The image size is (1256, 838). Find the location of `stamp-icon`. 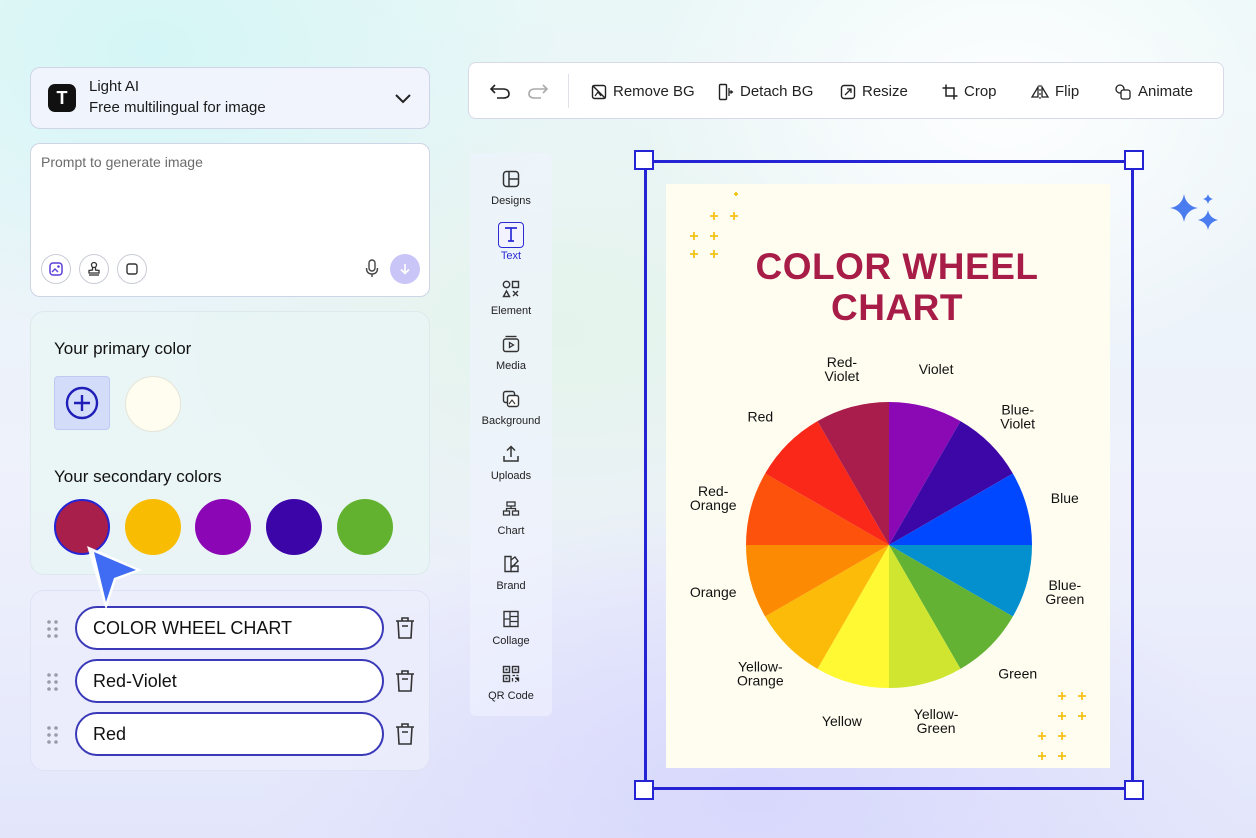

stamp-icon is located at coordinates (94, 268).